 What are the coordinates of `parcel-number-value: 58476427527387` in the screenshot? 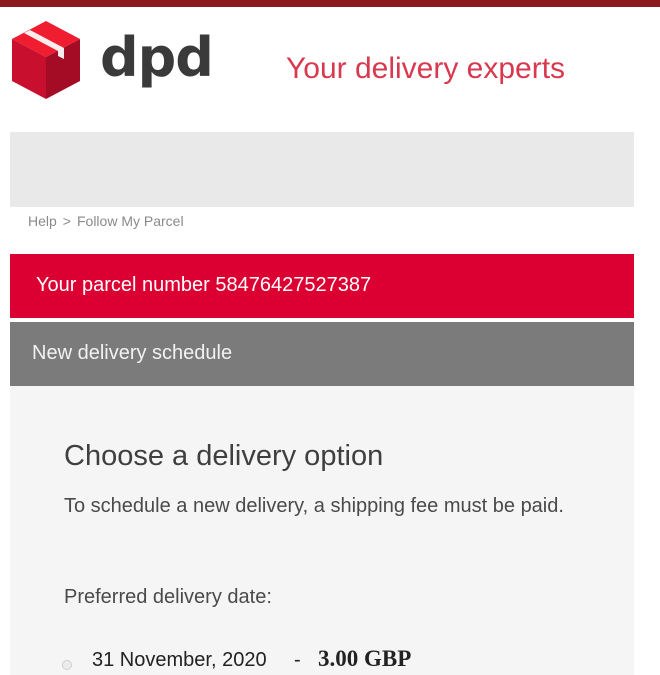 It's located at (293, 285).